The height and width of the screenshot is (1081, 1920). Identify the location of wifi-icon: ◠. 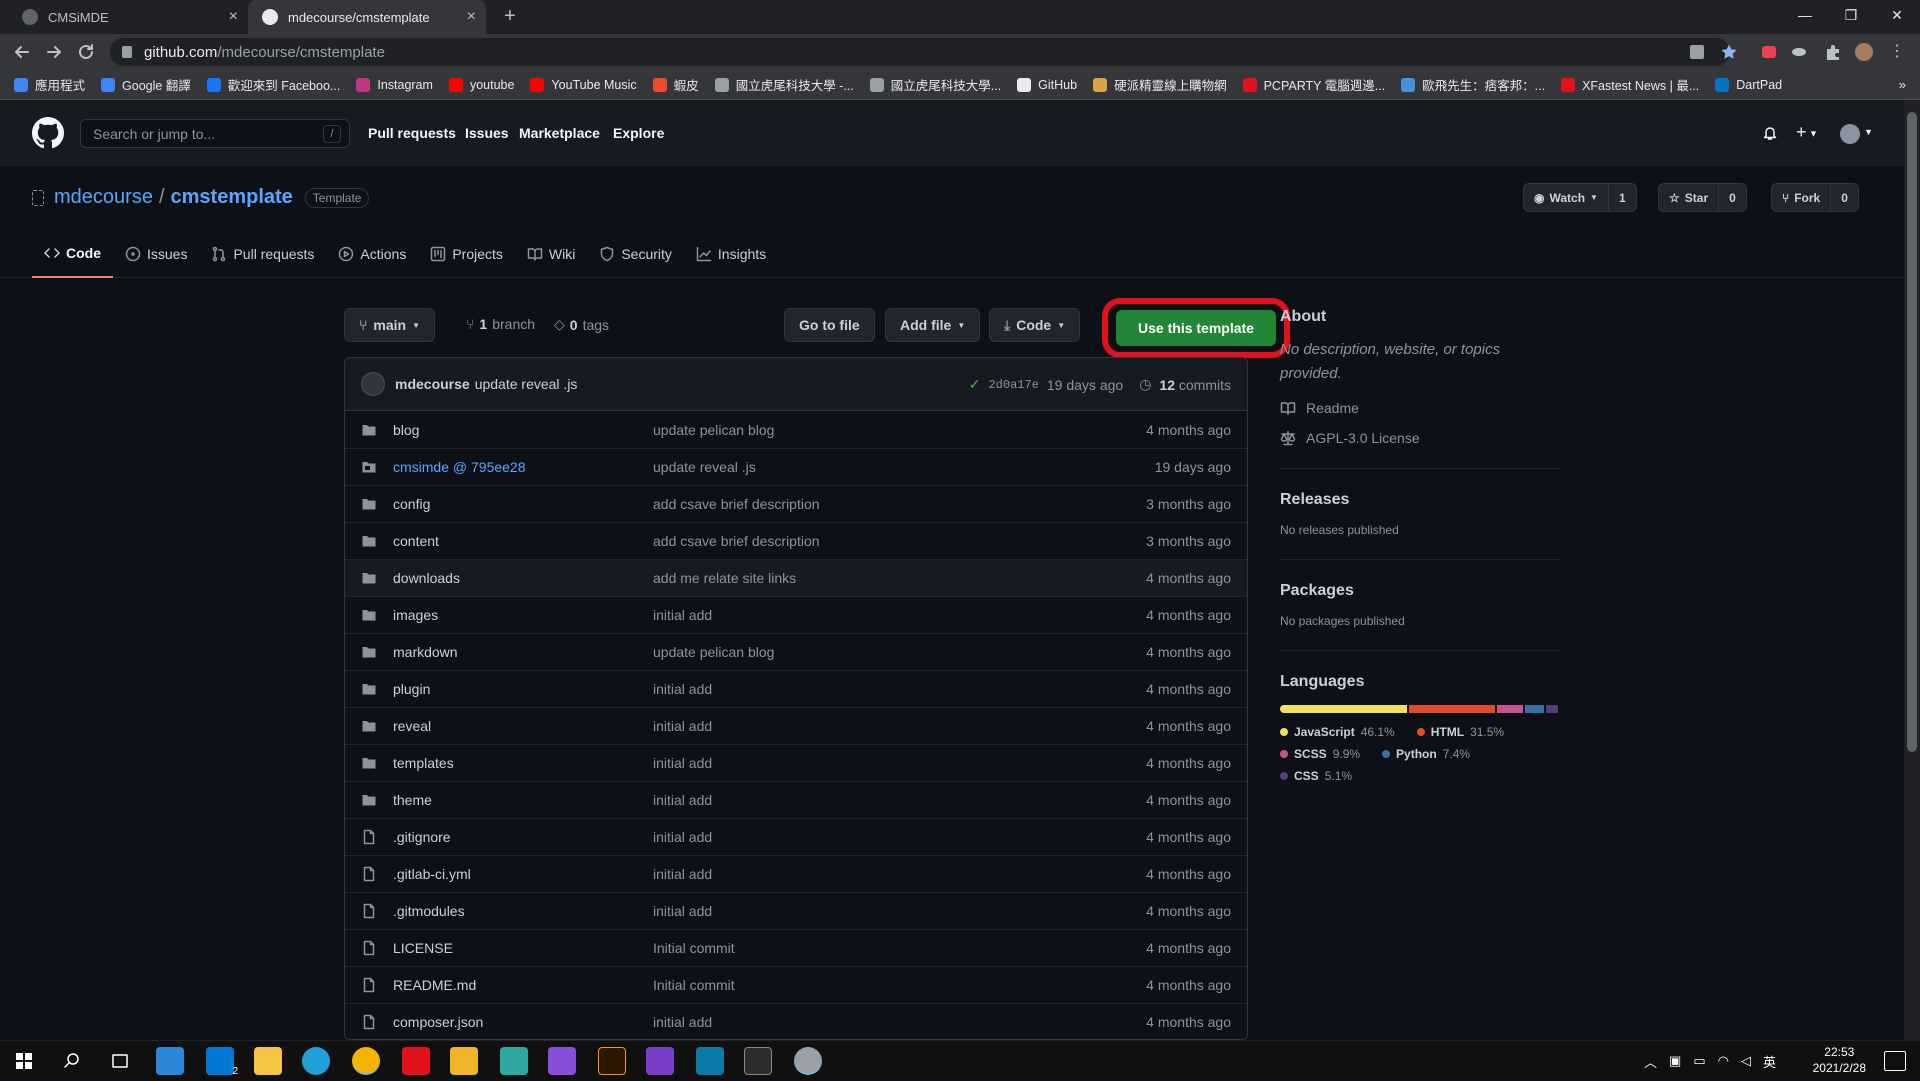
(1723, 1061).